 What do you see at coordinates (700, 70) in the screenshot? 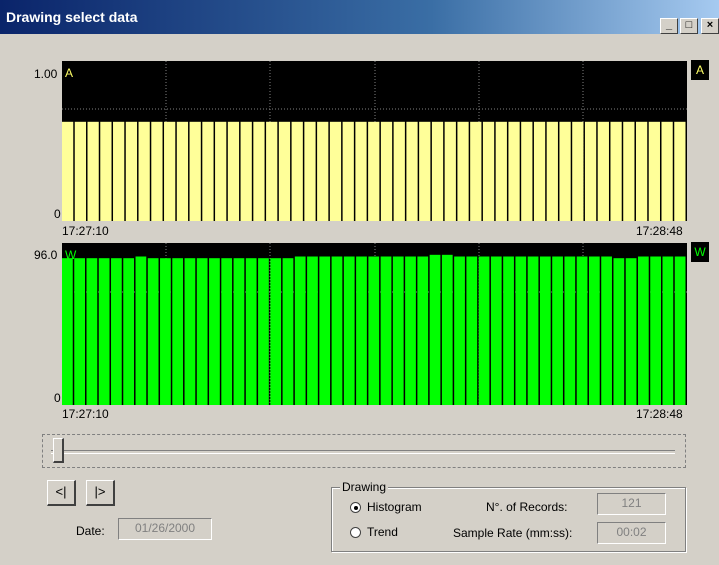
I see `chart-a-legend-box: A` at bounding box center [700, 70].